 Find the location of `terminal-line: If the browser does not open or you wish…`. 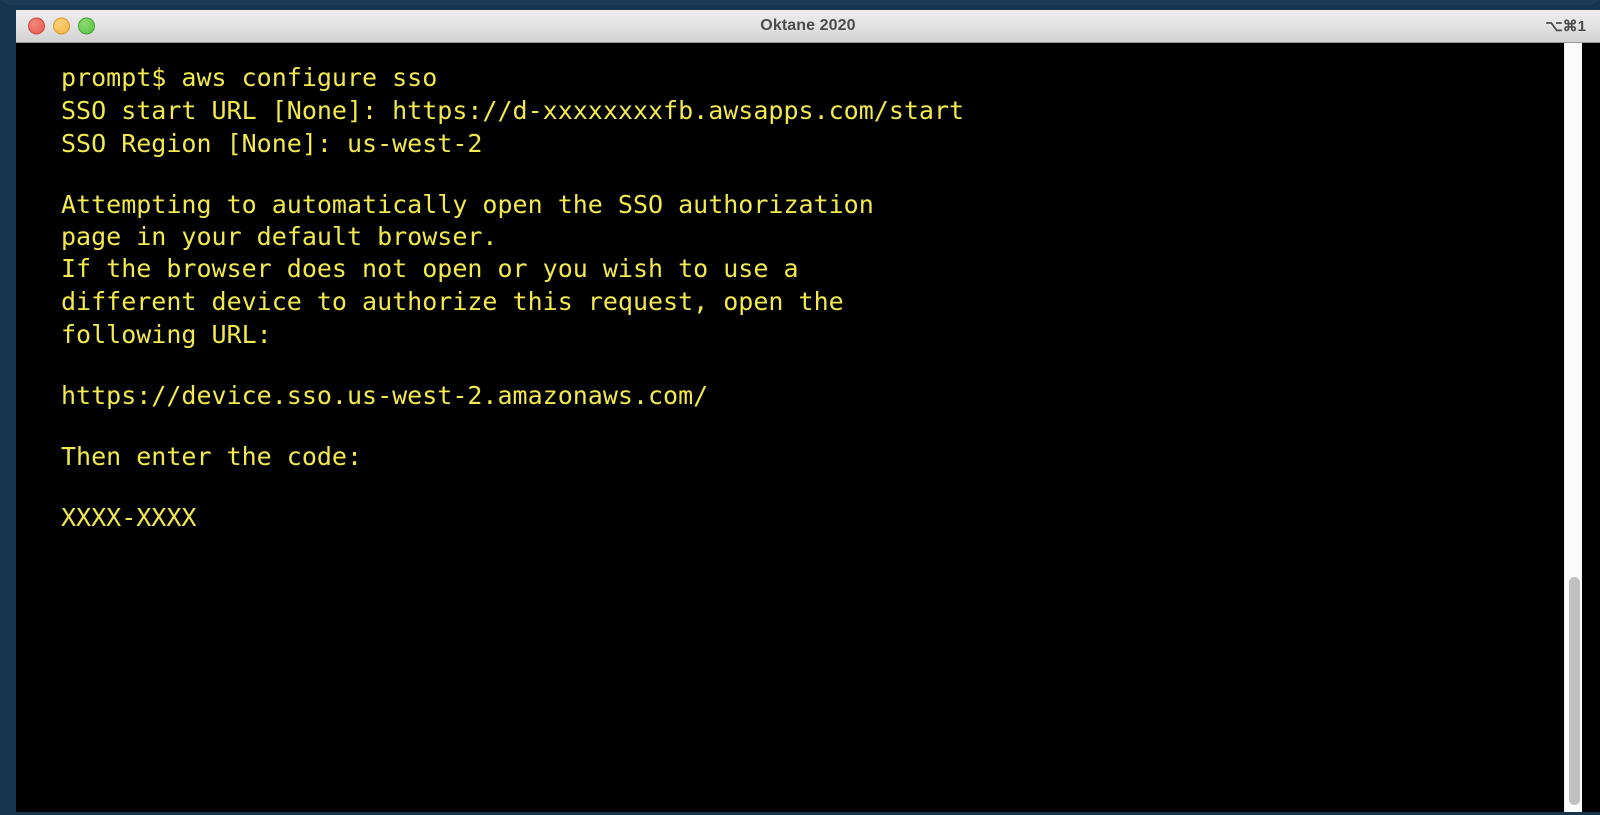

terminal-line: If the browser does not open or you wish… is located at coordinates (430, 268).